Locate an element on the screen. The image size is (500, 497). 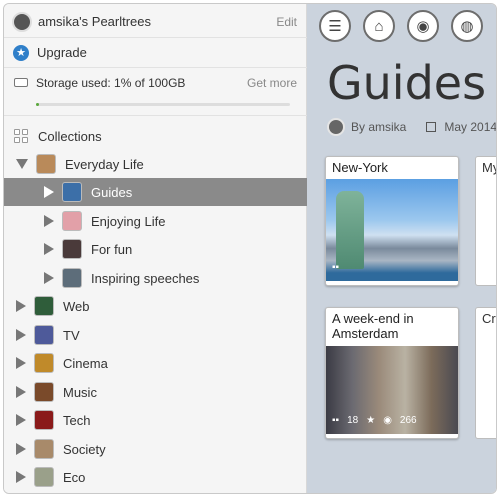
tree-item-enjoying-life: Enjoying Life is located at coordinates (155, 221).